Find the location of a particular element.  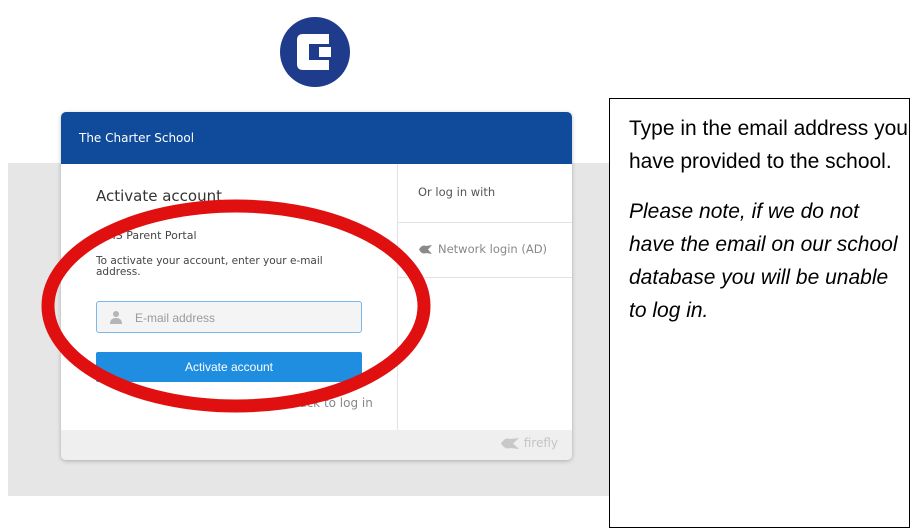

network-login-label: Network login (AD) is located at coordinates (493, 249).